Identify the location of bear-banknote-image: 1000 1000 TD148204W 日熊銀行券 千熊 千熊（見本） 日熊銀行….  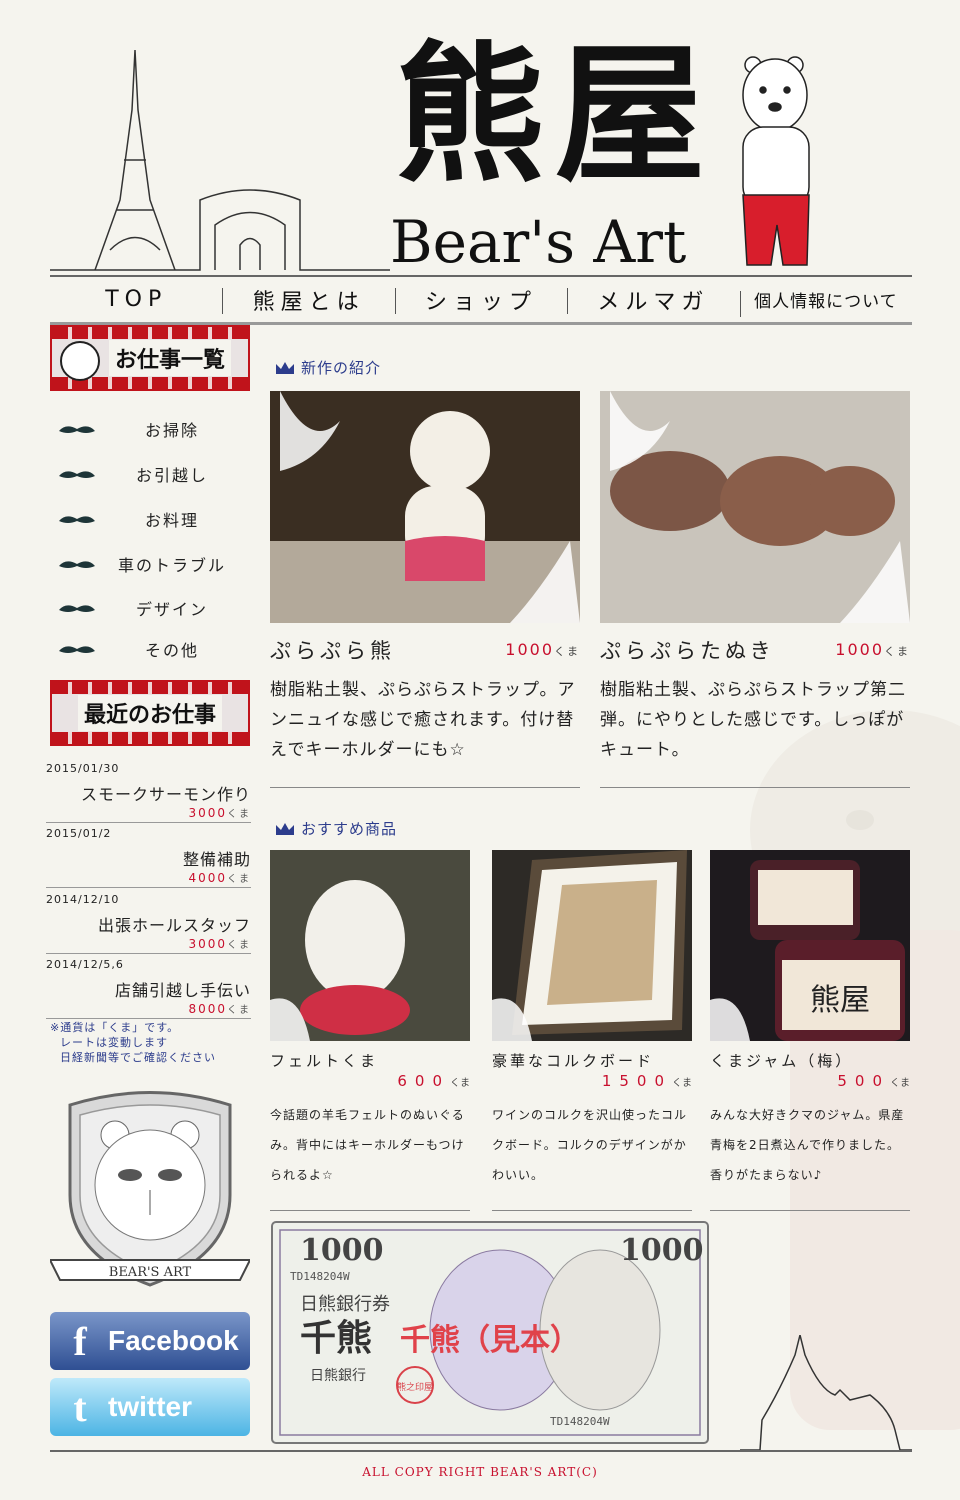
(490, 1332).